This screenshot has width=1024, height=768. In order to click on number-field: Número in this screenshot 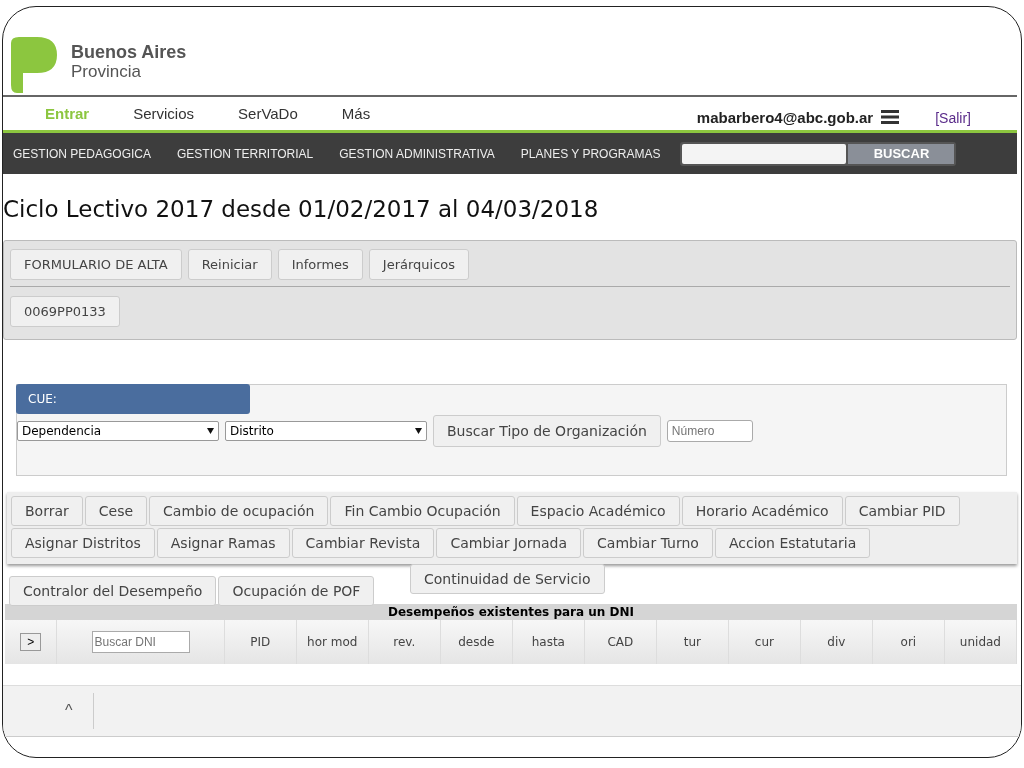, I will do `click(709, 431)`.